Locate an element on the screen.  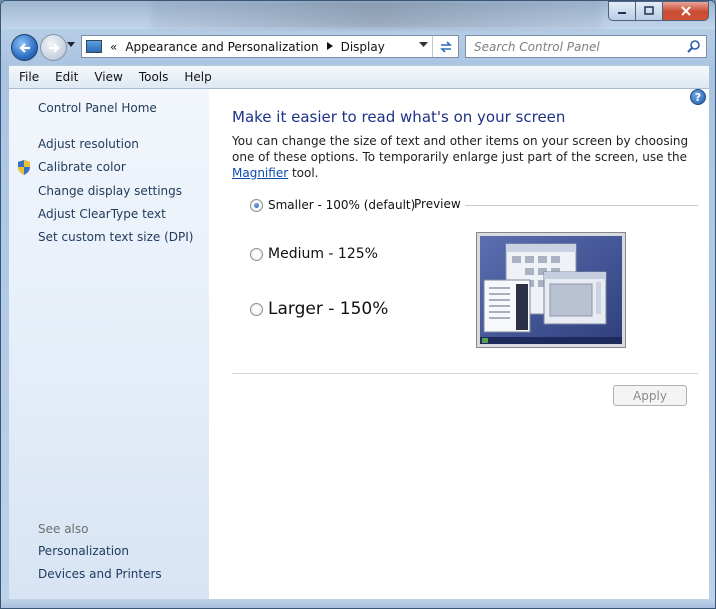
forward-button is located at coordinates (53, 47).